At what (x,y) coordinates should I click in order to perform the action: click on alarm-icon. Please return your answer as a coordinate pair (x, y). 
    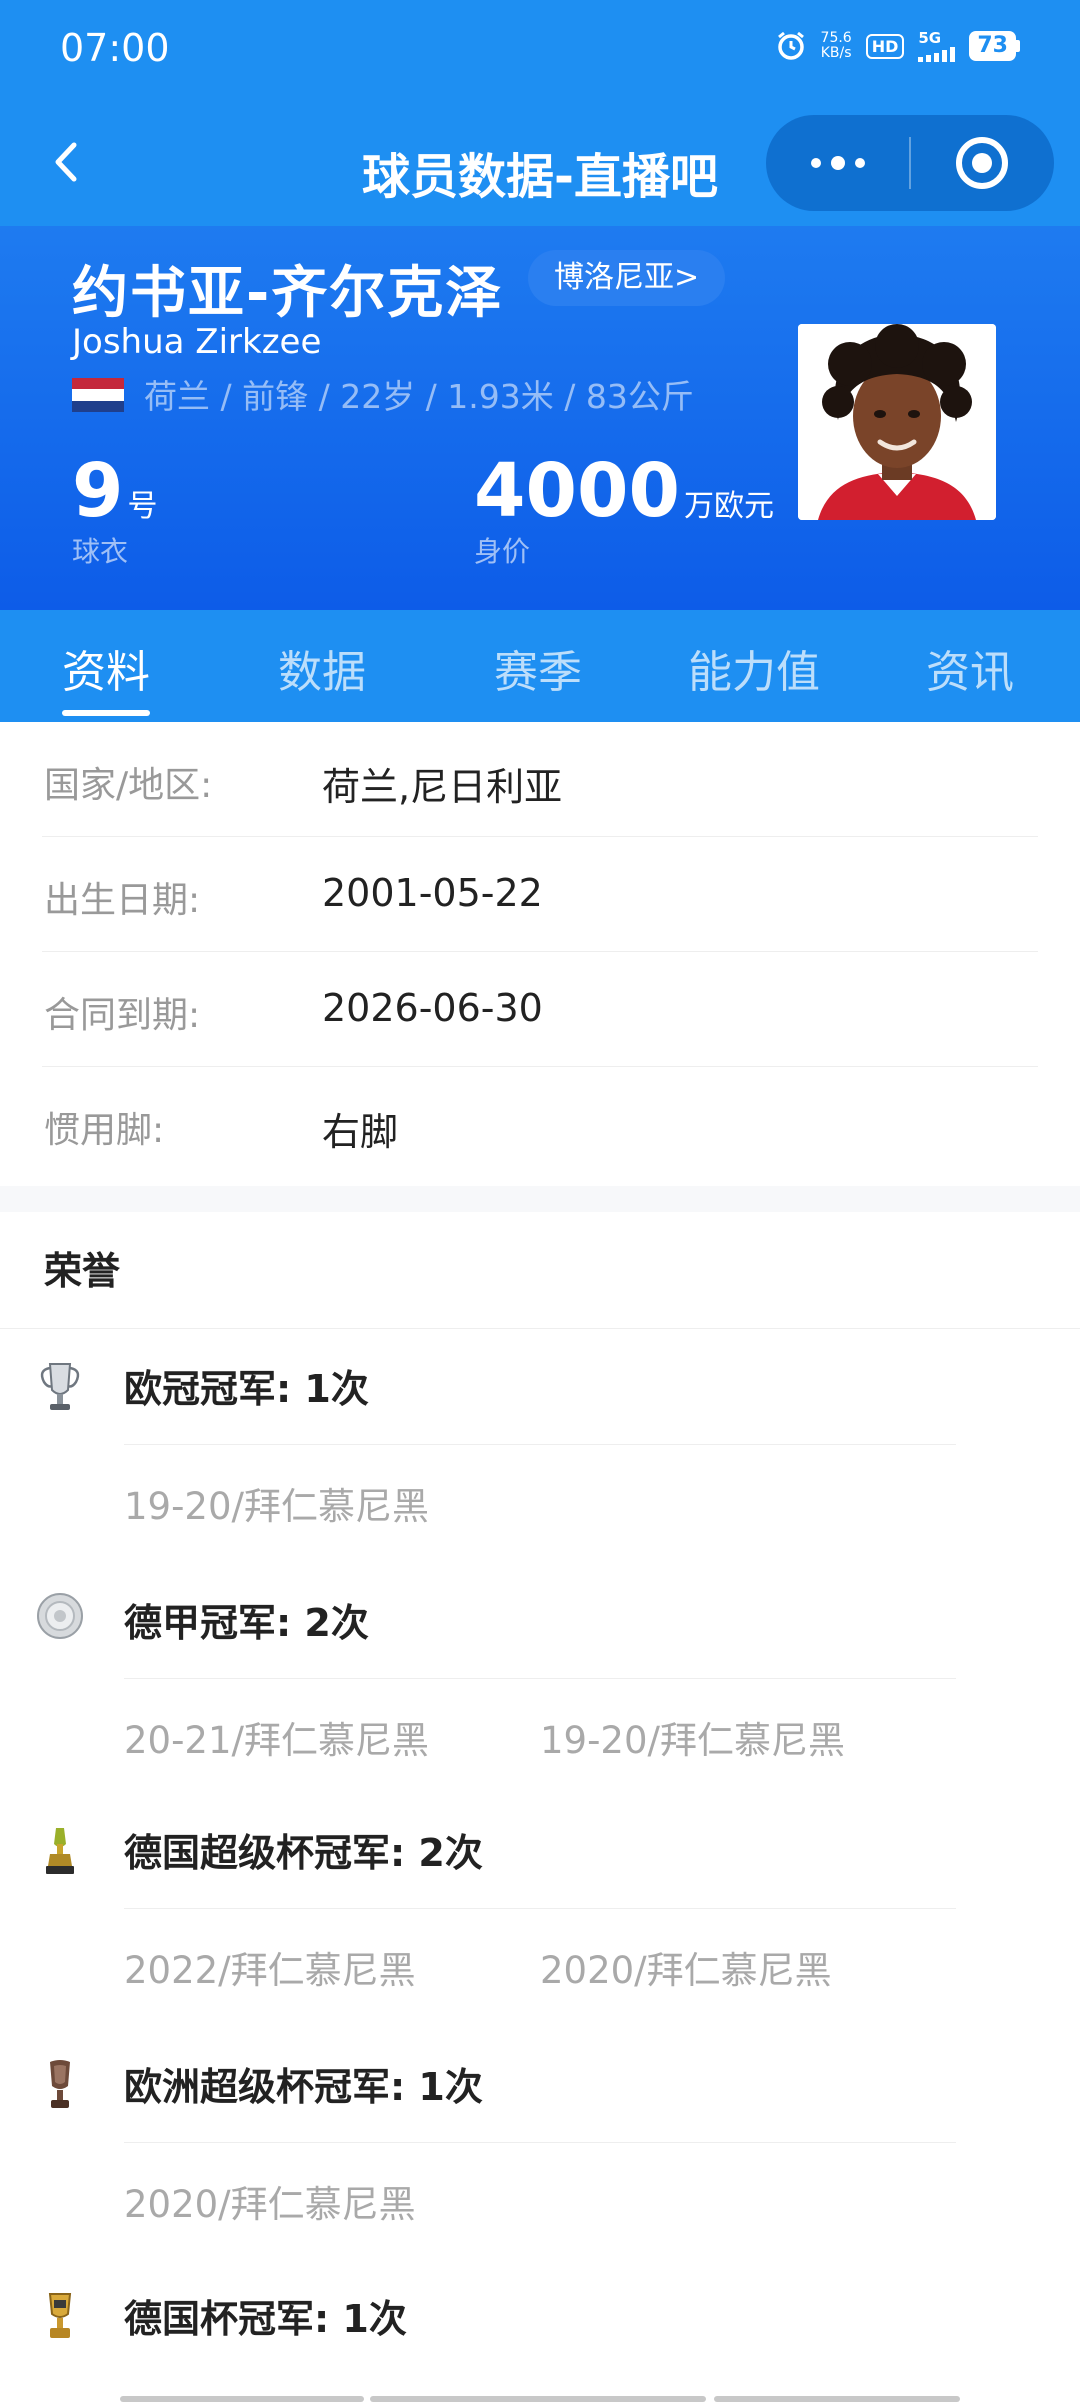
    Looking at the image, I should click on (790, 45).